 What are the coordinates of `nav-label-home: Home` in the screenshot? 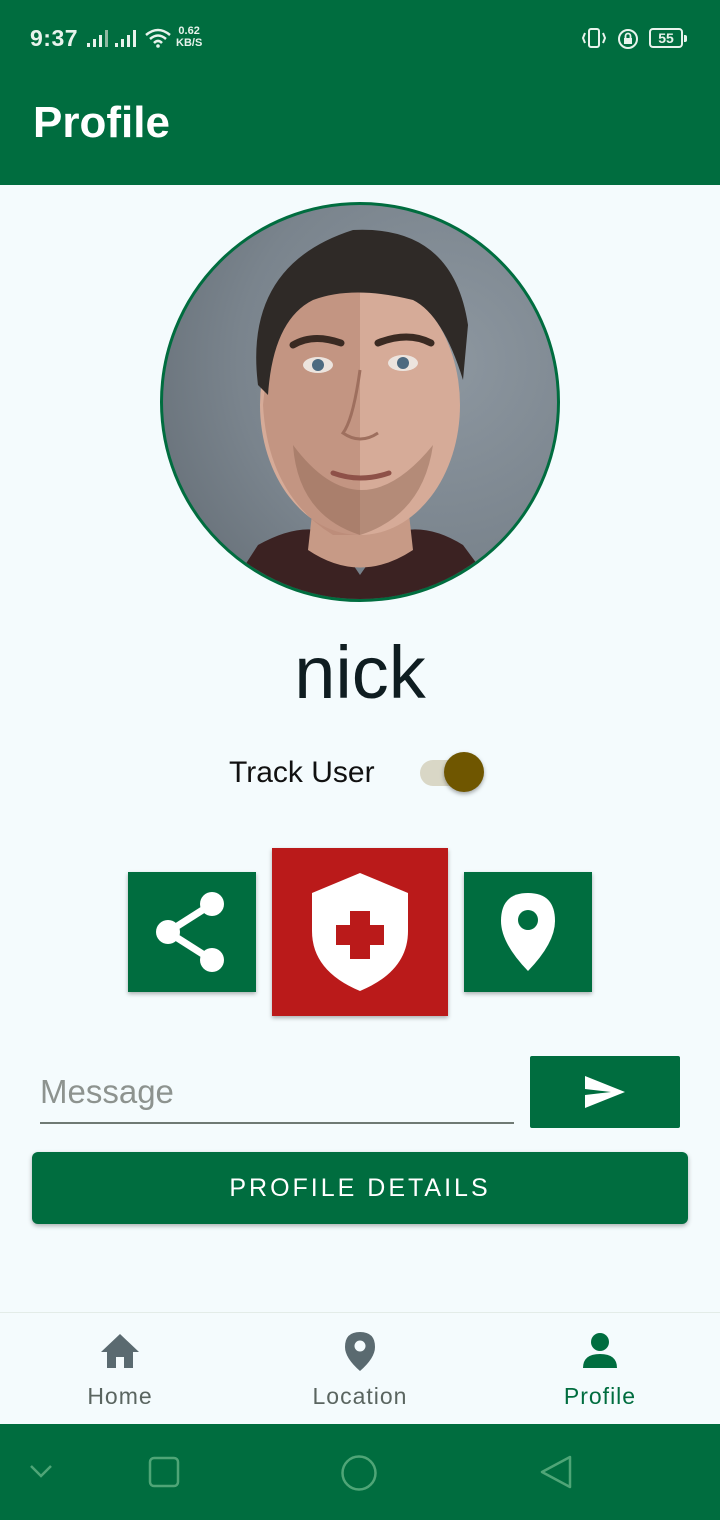 It's located at (120, 1396).